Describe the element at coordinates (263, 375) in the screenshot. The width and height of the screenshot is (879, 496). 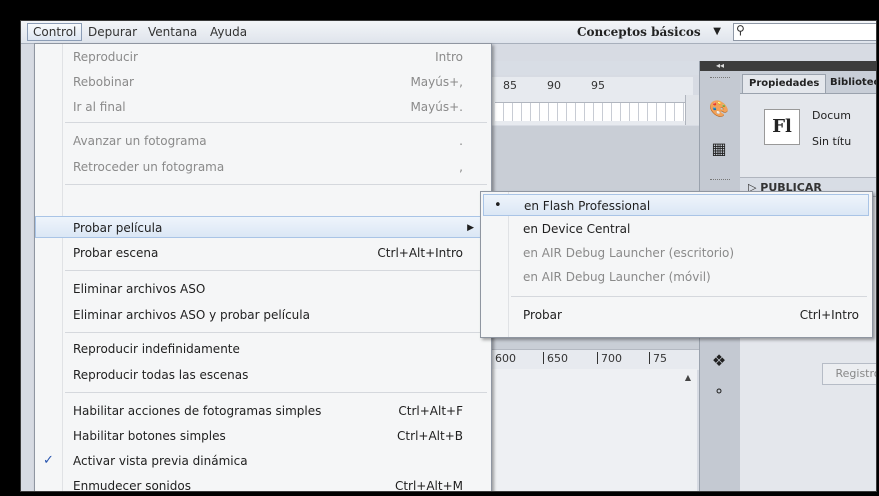
I see `menu-item-reproducir-todas-escenas: Reproducir todas las escenas` at that location.